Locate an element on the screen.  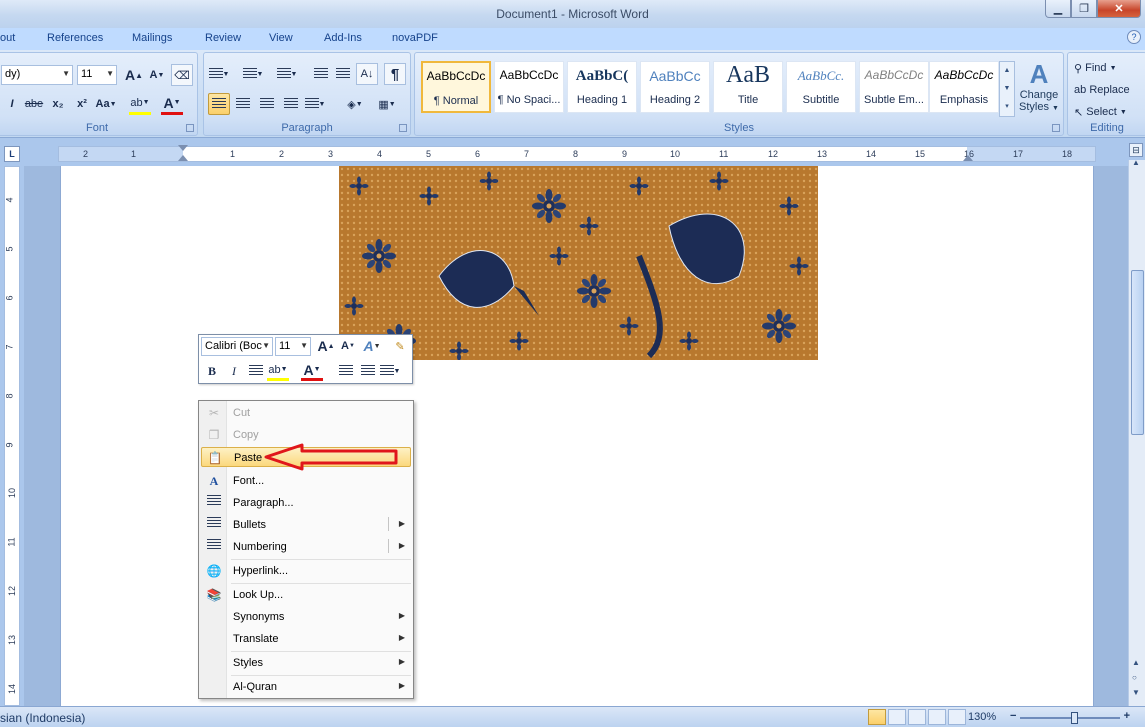
menu-item-styles: Styles ▶ is located at coordinates (306, 663).